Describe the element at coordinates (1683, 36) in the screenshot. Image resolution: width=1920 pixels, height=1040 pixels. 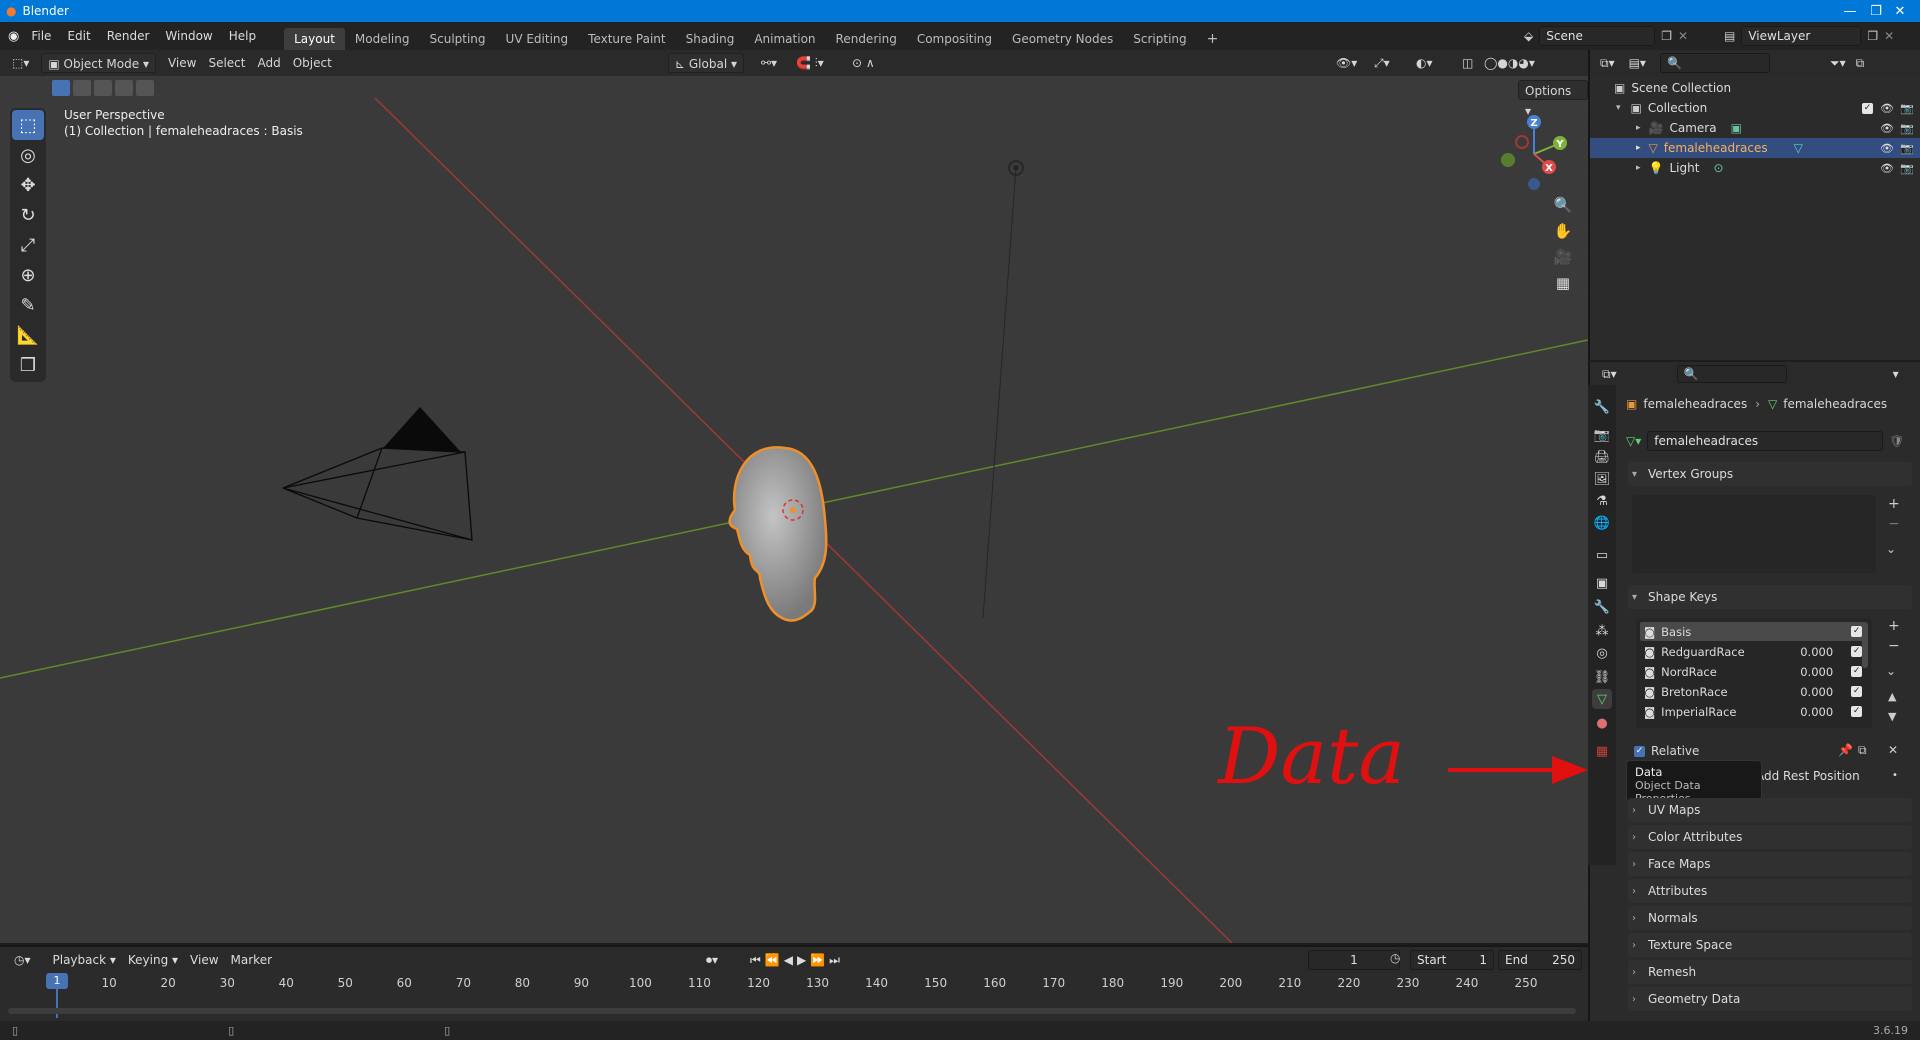
I see `delete-scene-icon: ✕` at that location.